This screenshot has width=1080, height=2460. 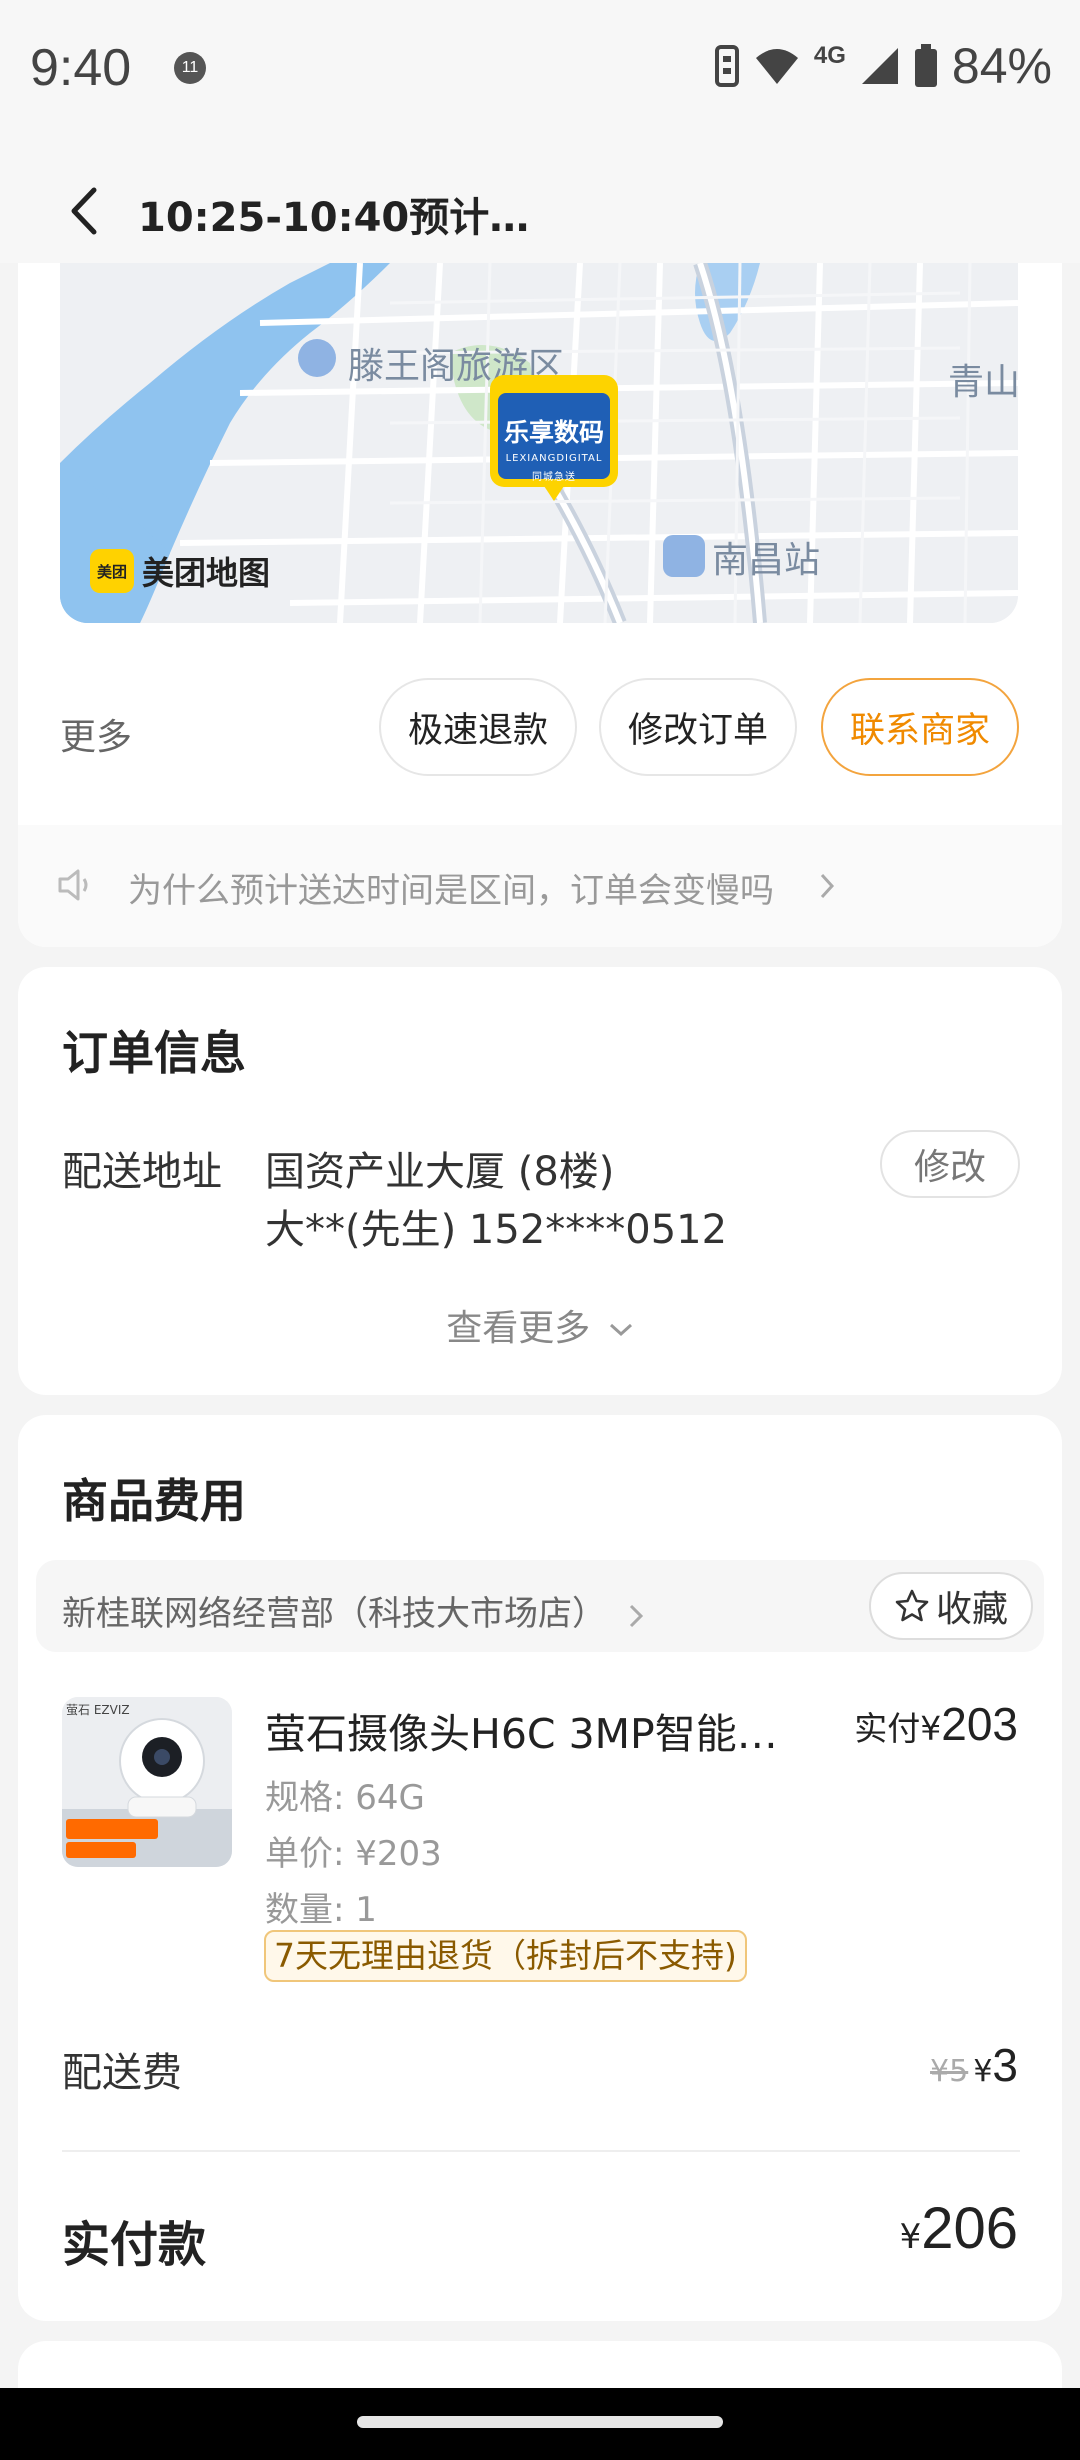 What do you see at coordinates (620, 1330) in the screenshot?
I see `chevron-down-icon` at bounding box center [620, 1330].